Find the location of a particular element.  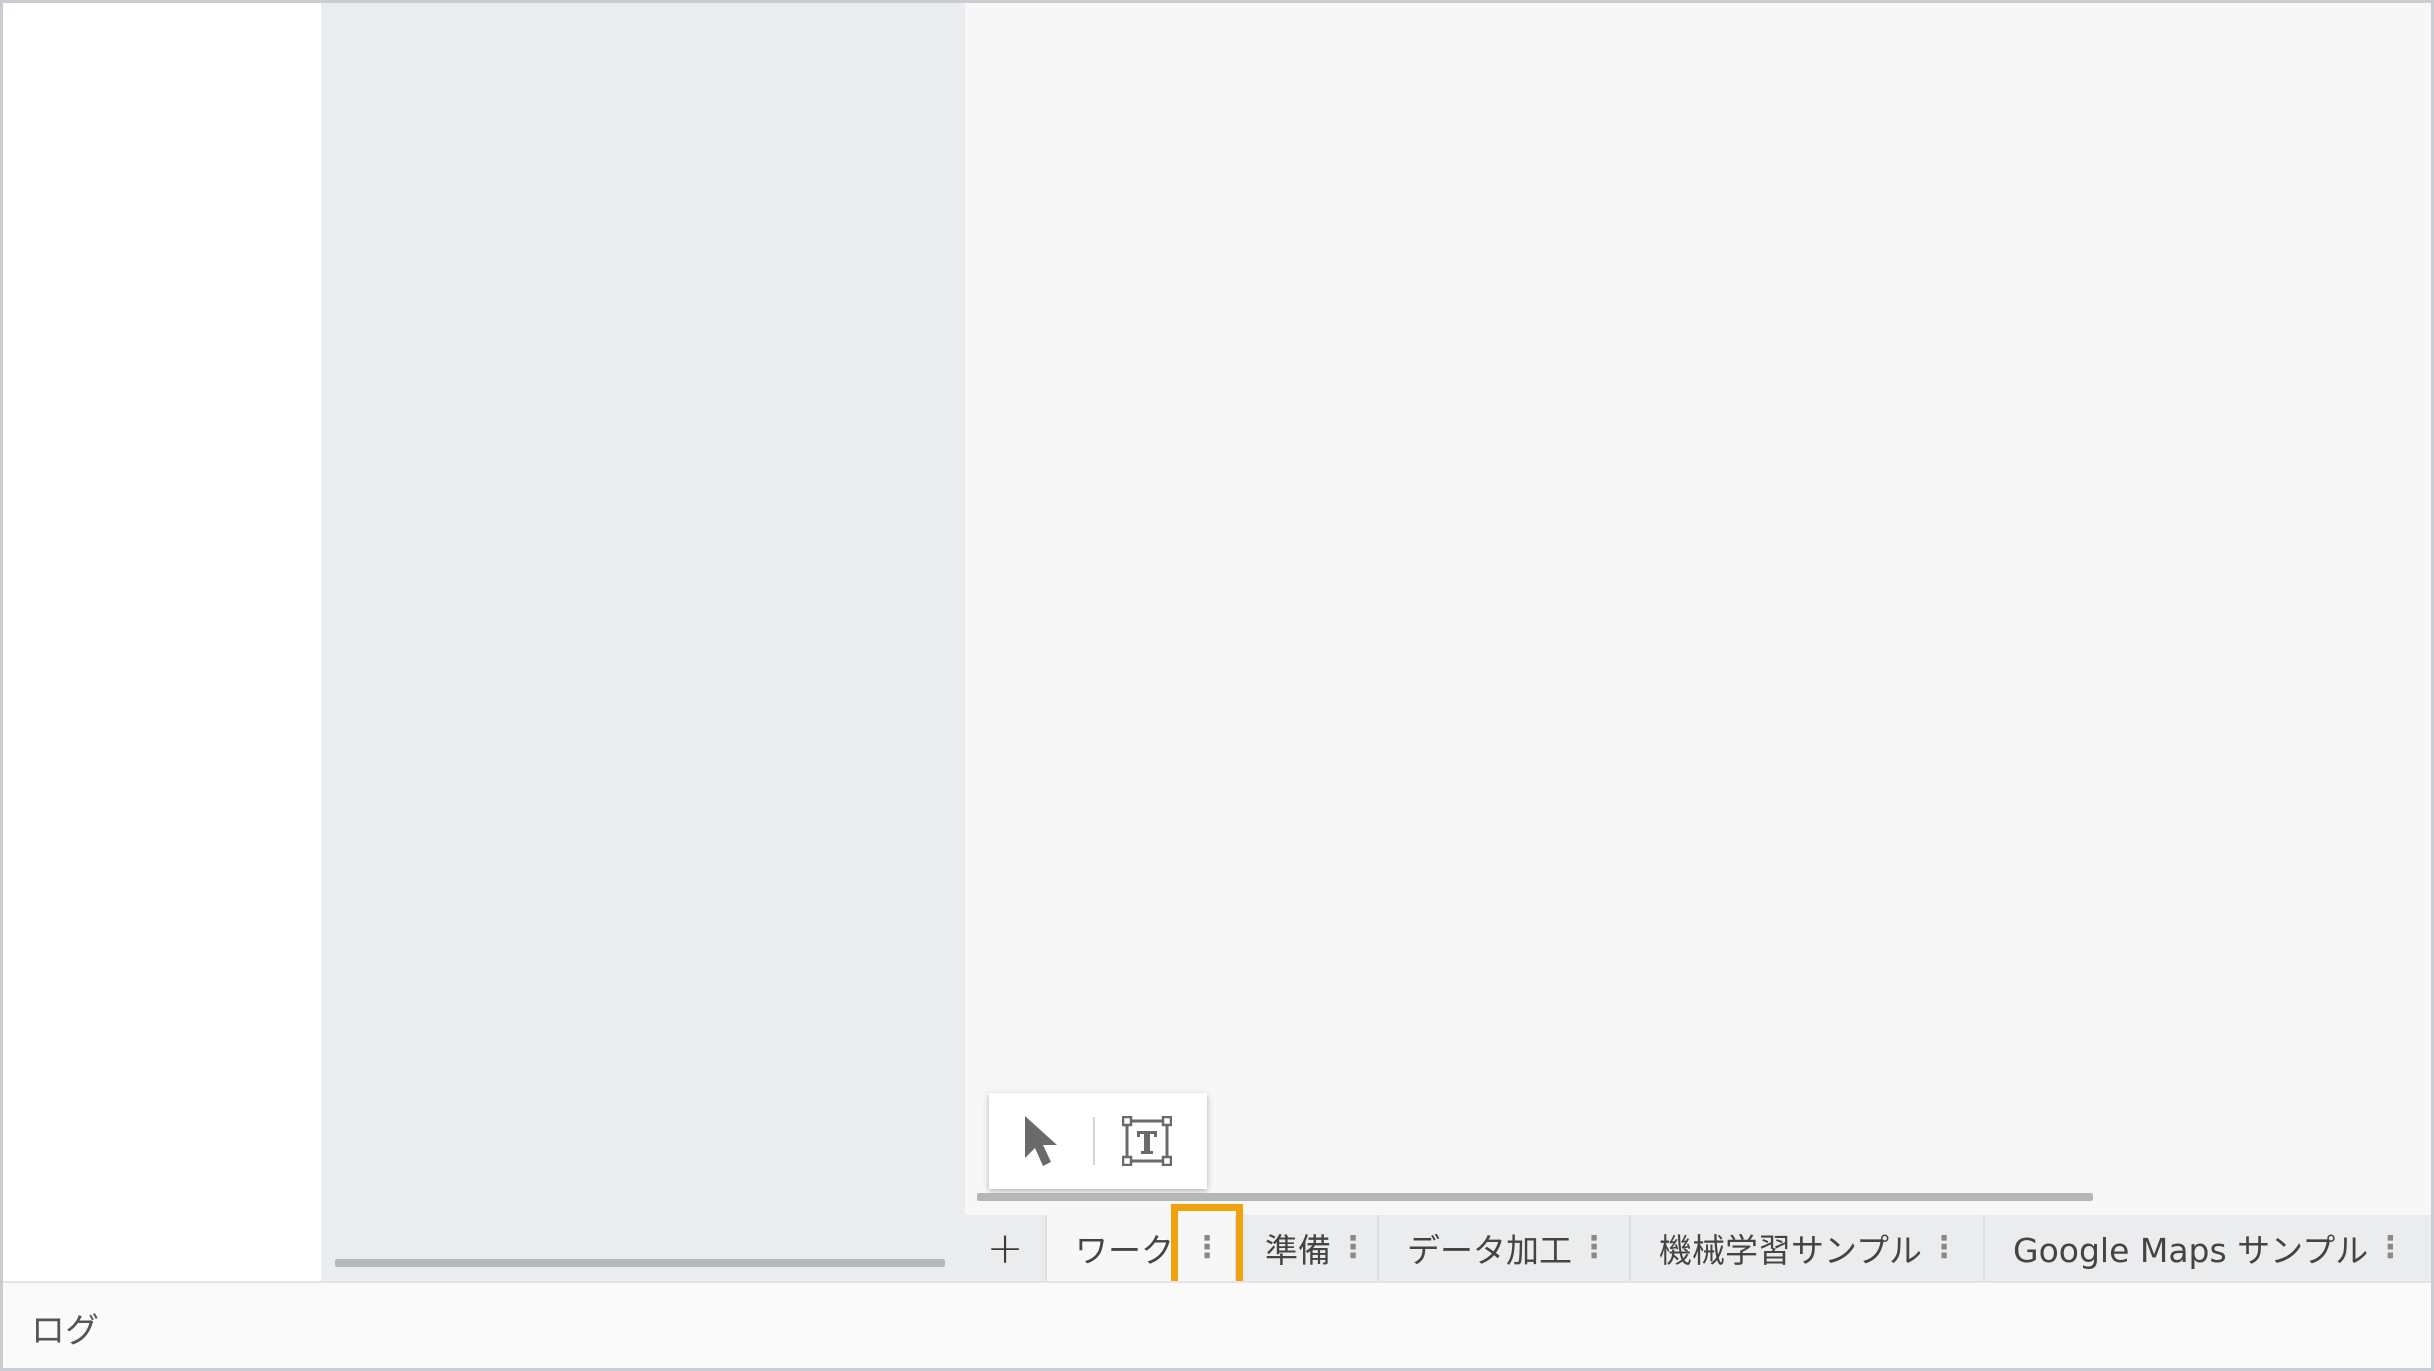

add-sheet-button: + is located at coordinates (1005, 1248).